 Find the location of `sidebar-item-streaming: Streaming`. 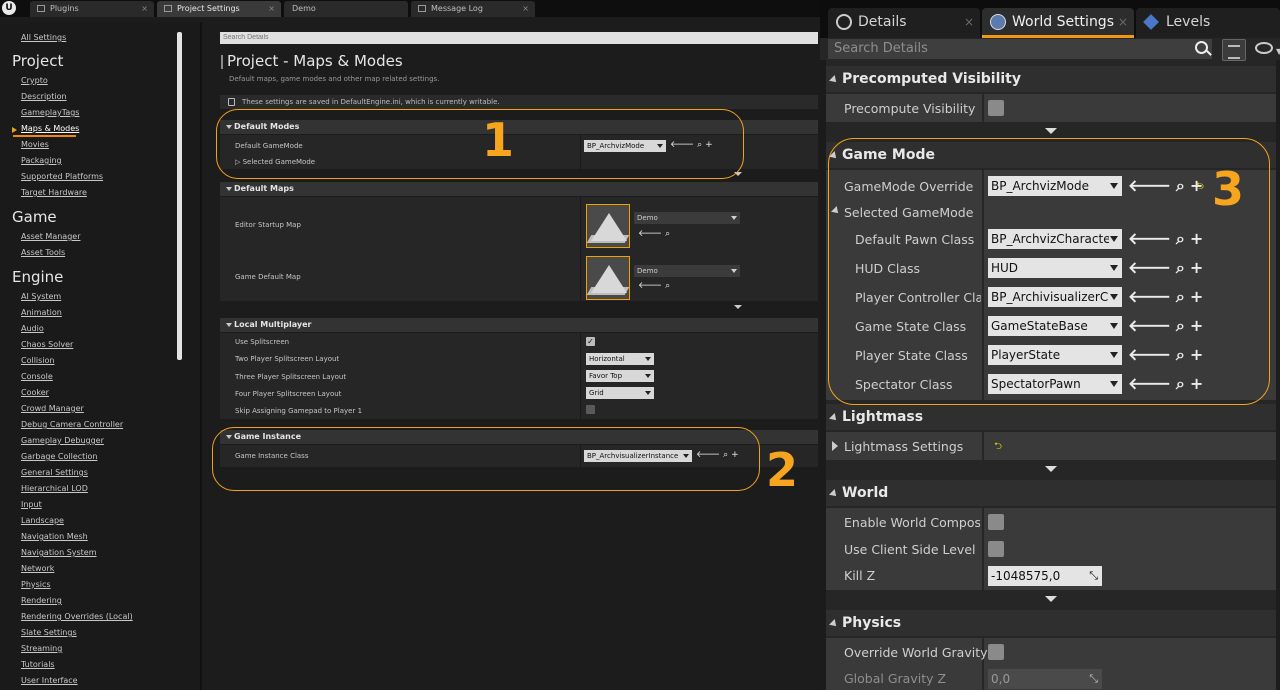

sidebar-item-streaming: Streaming is located at coordinates (41, 648).